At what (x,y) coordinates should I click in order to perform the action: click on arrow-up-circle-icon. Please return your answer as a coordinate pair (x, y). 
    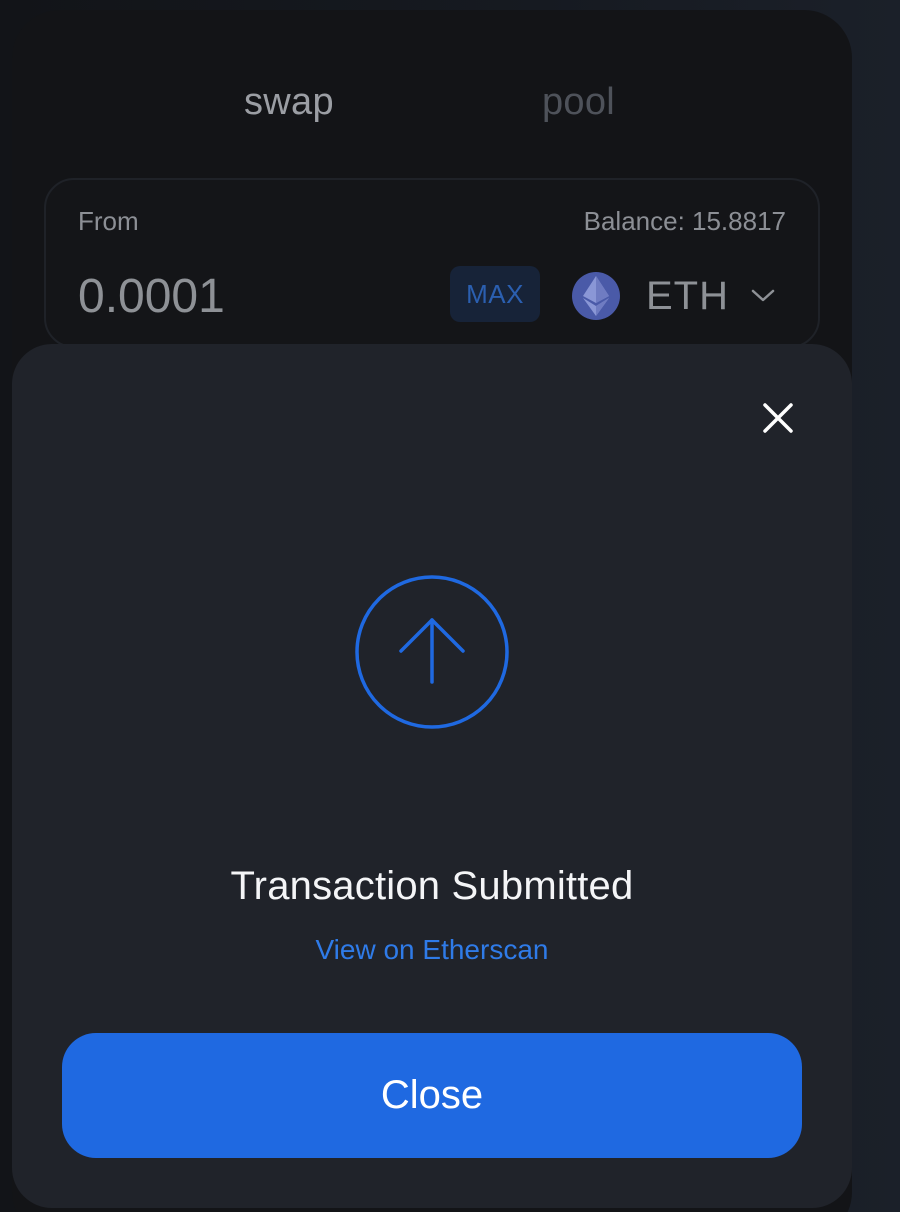
    Looking at the image, I should click on (432, 652).